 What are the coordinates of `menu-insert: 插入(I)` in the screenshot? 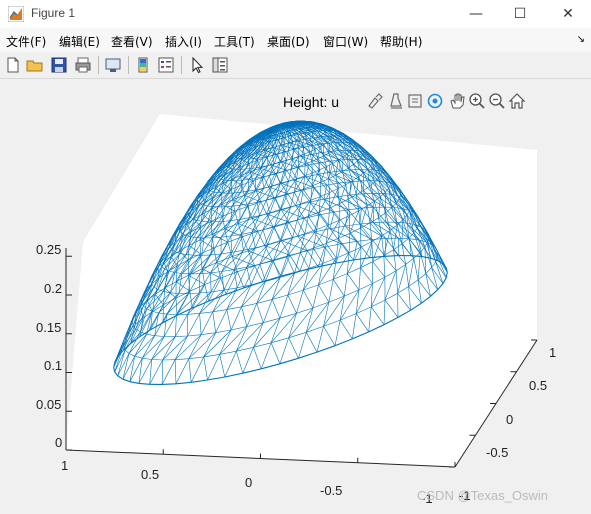 It's located at (183, 41).